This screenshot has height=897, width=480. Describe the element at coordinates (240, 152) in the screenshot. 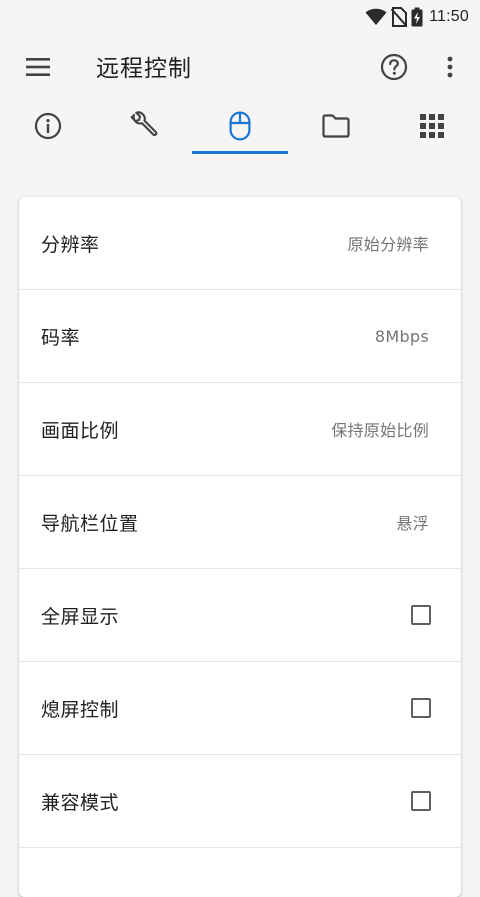

I see `tab-indicator` at that location.